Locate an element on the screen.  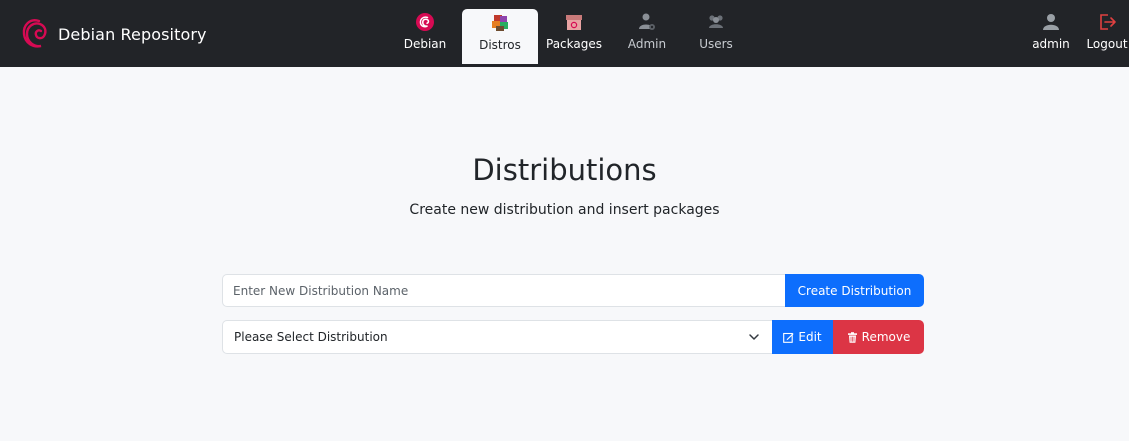
debian-swirl-icon is located at coordinates (35, 34).